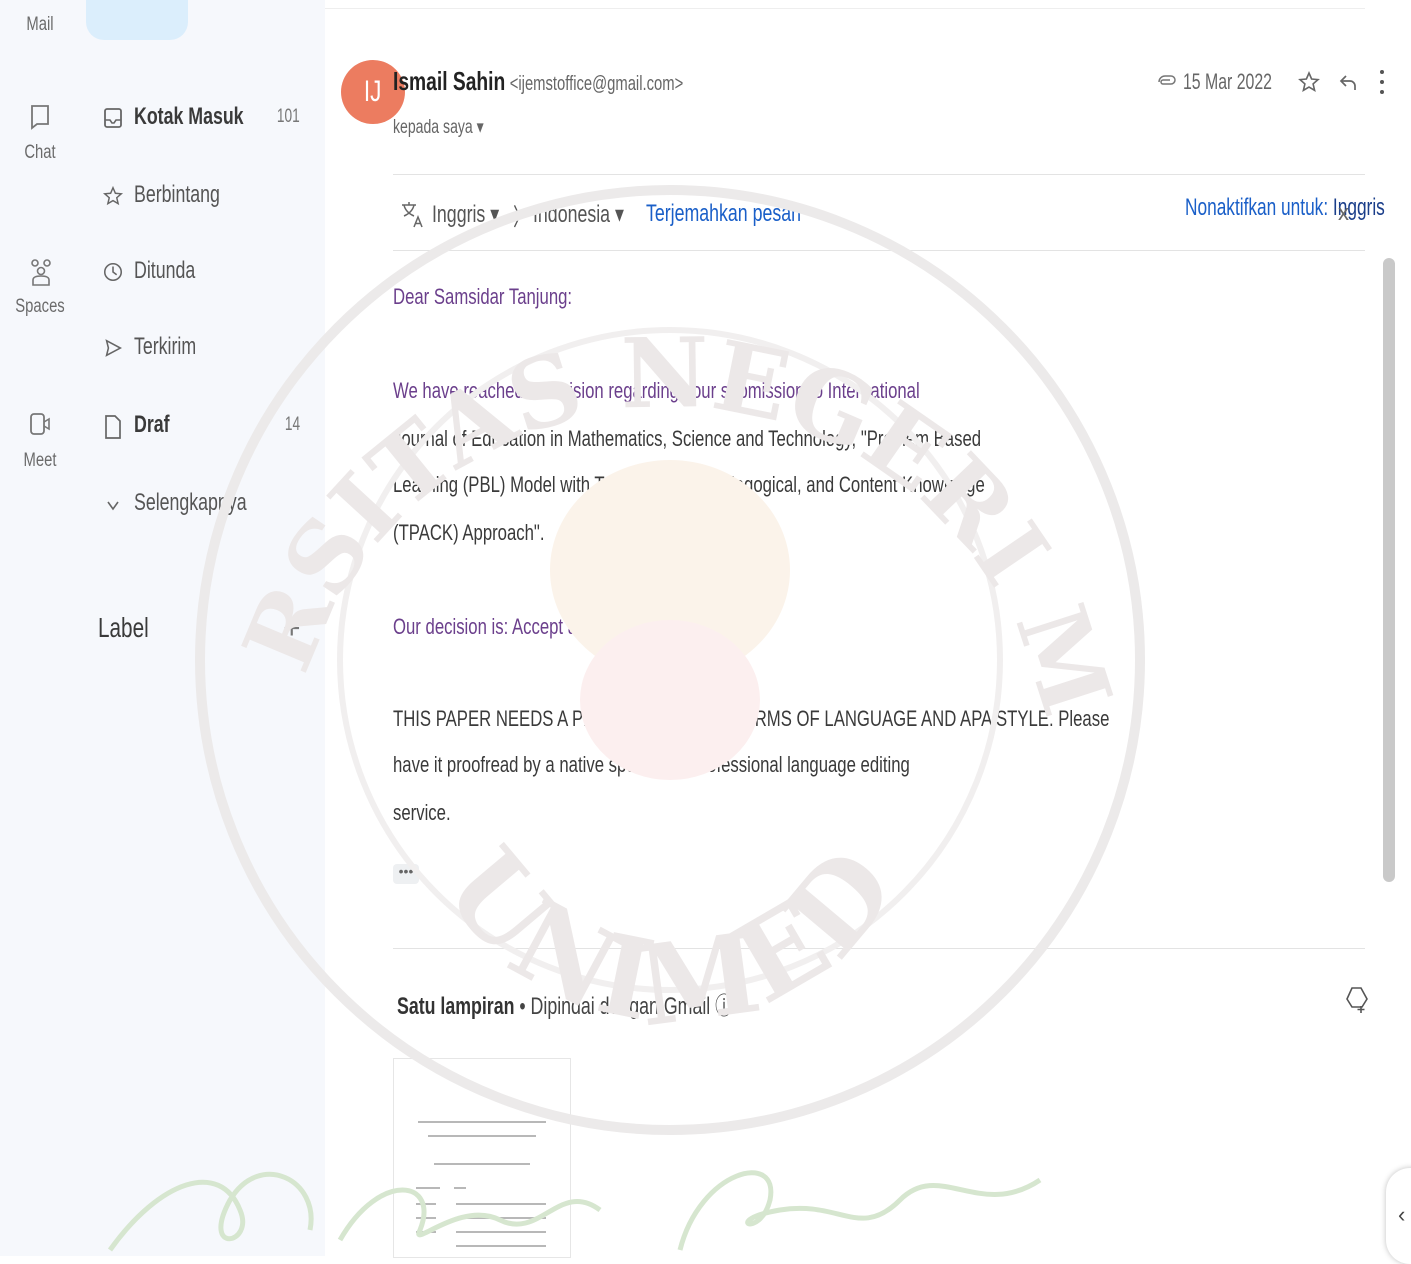  What do you see at coordinates (620, 1006) in the screenshot?
I see `attachments-scan-note: Dipindai dengan Gmail` at bounding box center [620, 1006].